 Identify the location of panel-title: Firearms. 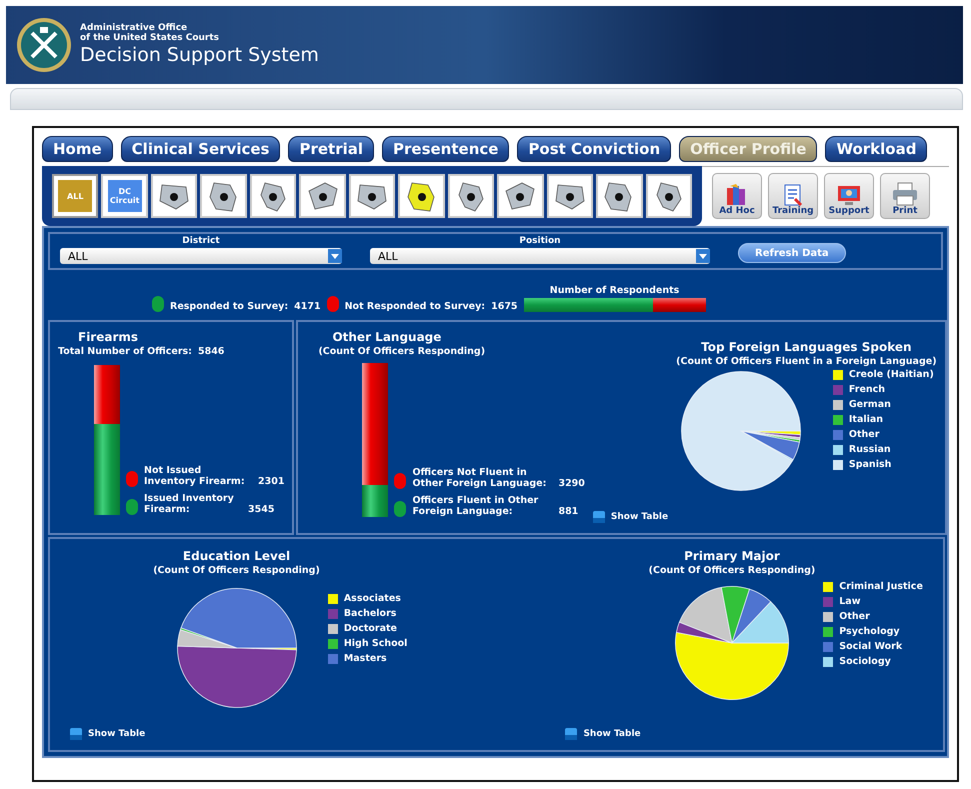
(107, 337).